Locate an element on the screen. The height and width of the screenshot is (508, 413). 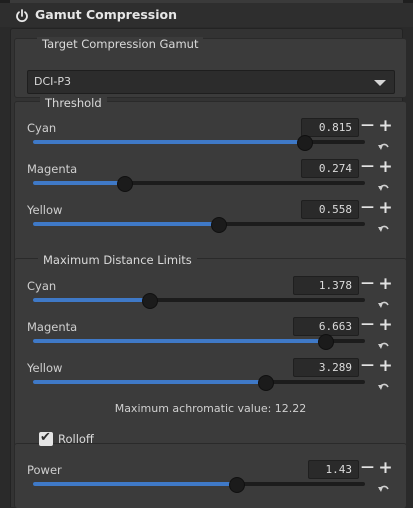
value-text: 0.815 is located at coordinates (335, 127).